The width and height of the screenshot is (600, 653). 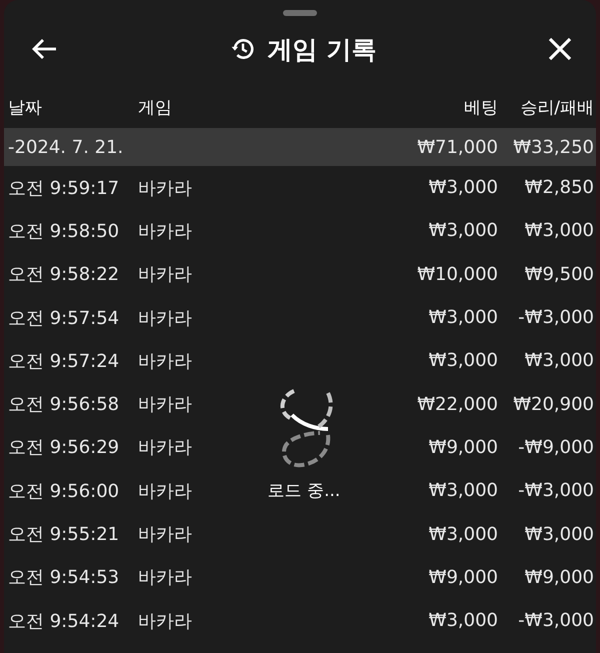 I want to click on time-cell-text: 오전 9:54:24, so click(x=64, y=621).